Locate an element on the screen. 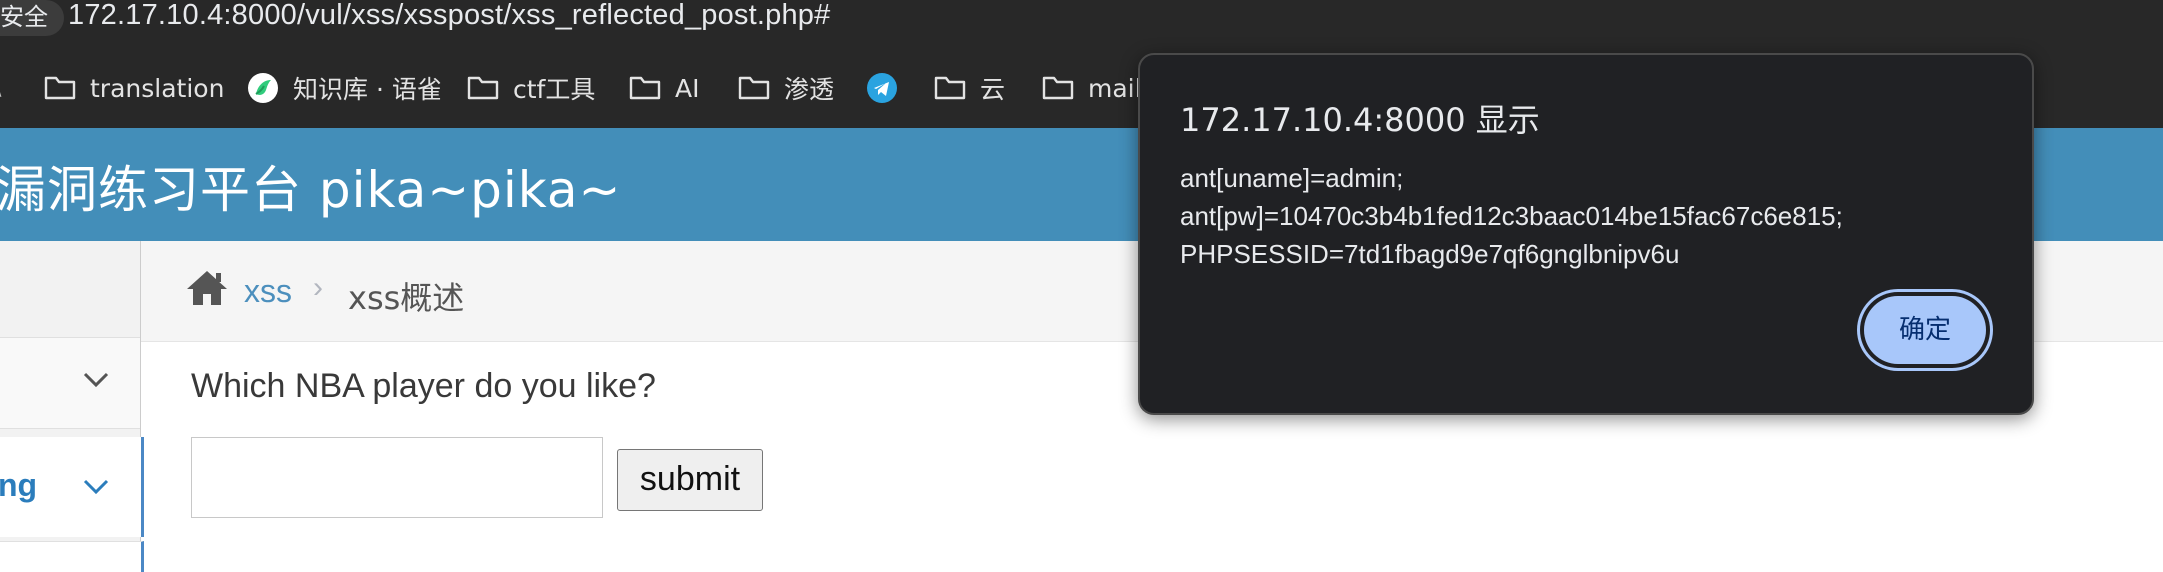  bookmark-telegram is located at coordinates (889, 88).